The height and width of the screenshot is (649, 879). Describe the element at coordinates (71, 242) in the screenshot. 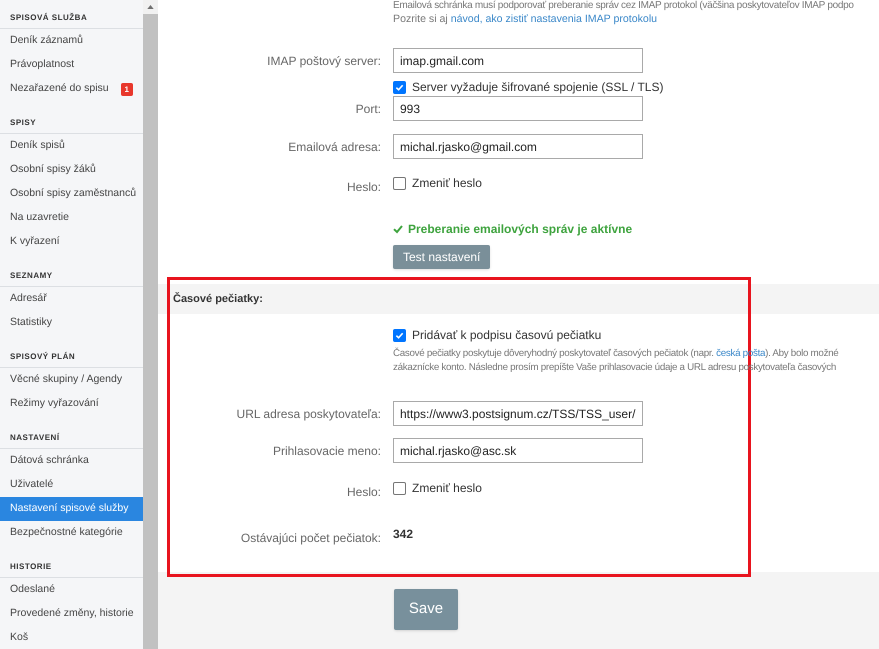

I see `sidebar-item: K vyřazení` at that location.